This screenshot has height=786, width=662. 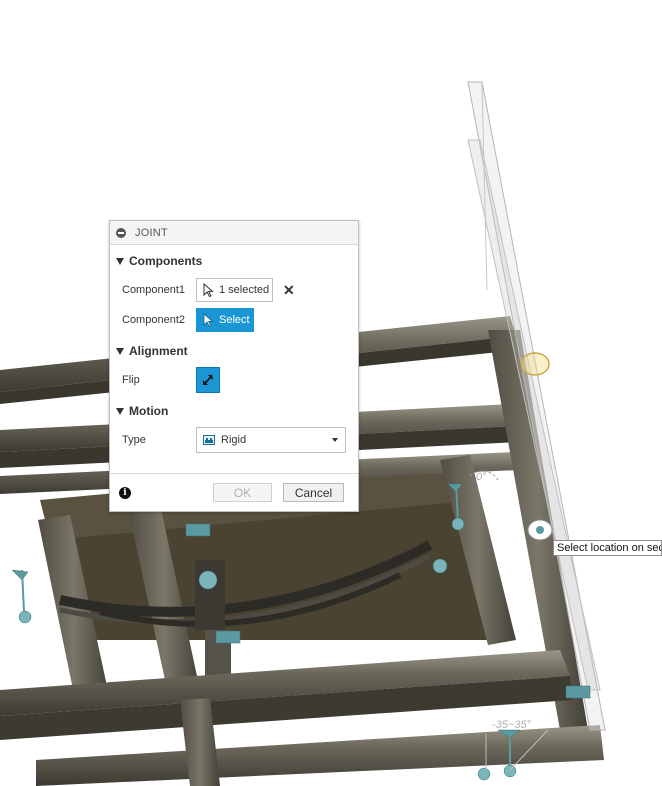 I want to click on component2-value: Select, so click(x=234, y=320).